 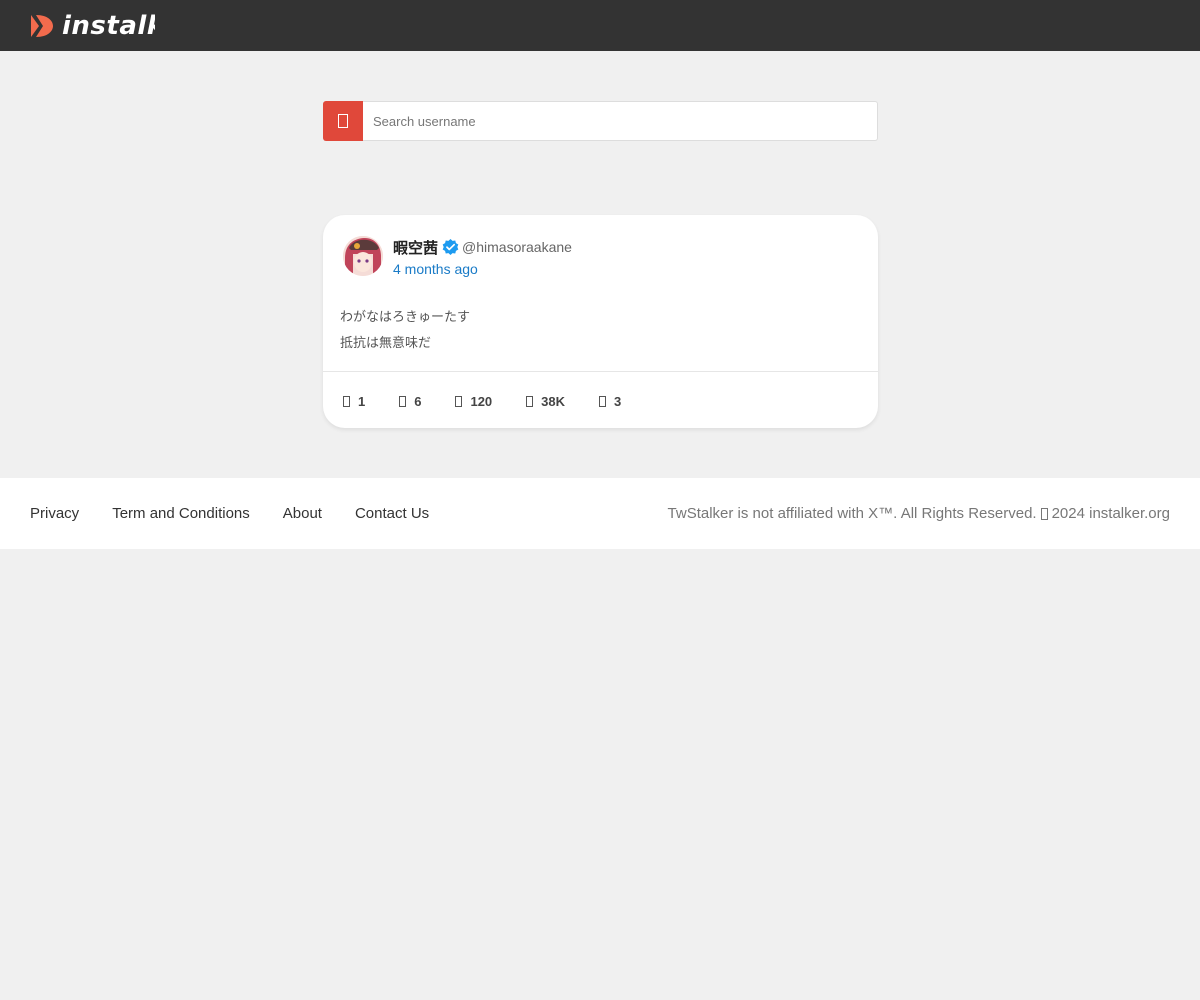 I want to click on brand-name: instalk, so click(x=108, y=25).